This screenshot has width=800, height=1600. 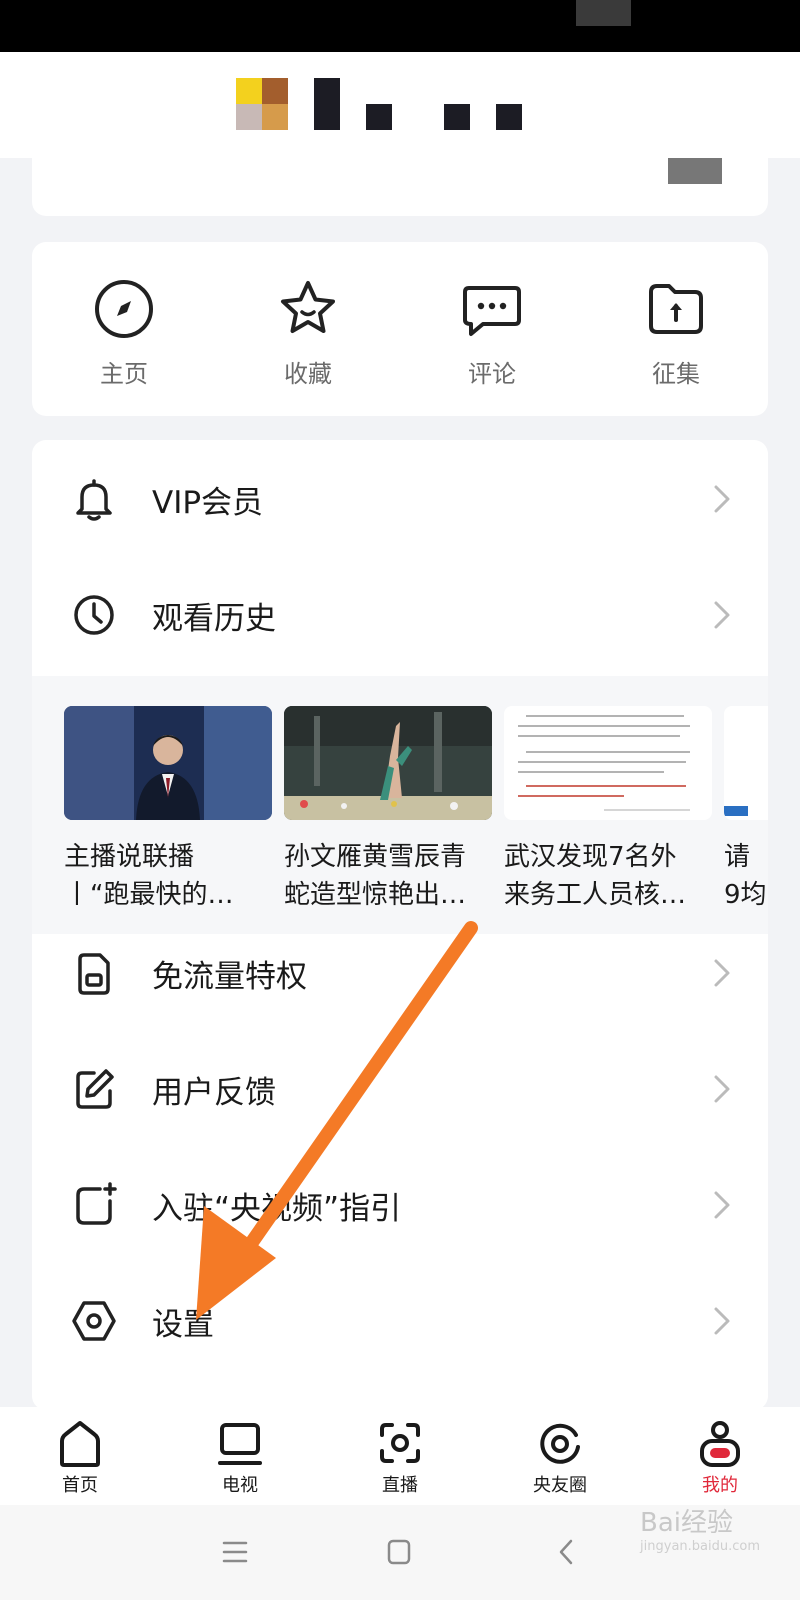 I want to click on circle-icon, so click(x=560, y=1443).